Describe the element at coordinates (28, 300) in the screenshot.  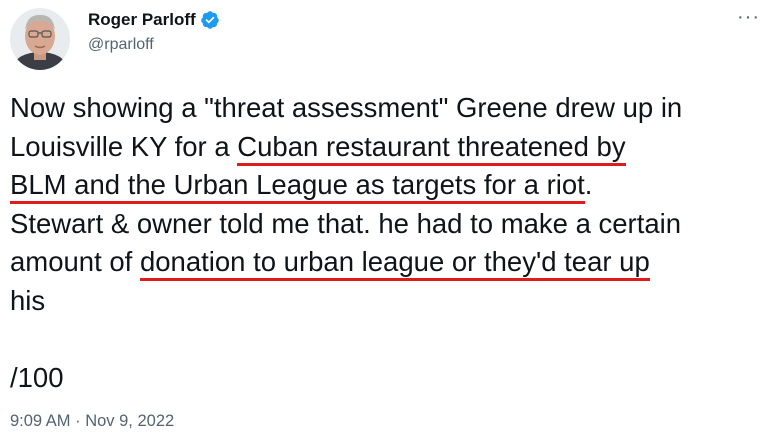
I see `tweet-line-6: his` at that location.